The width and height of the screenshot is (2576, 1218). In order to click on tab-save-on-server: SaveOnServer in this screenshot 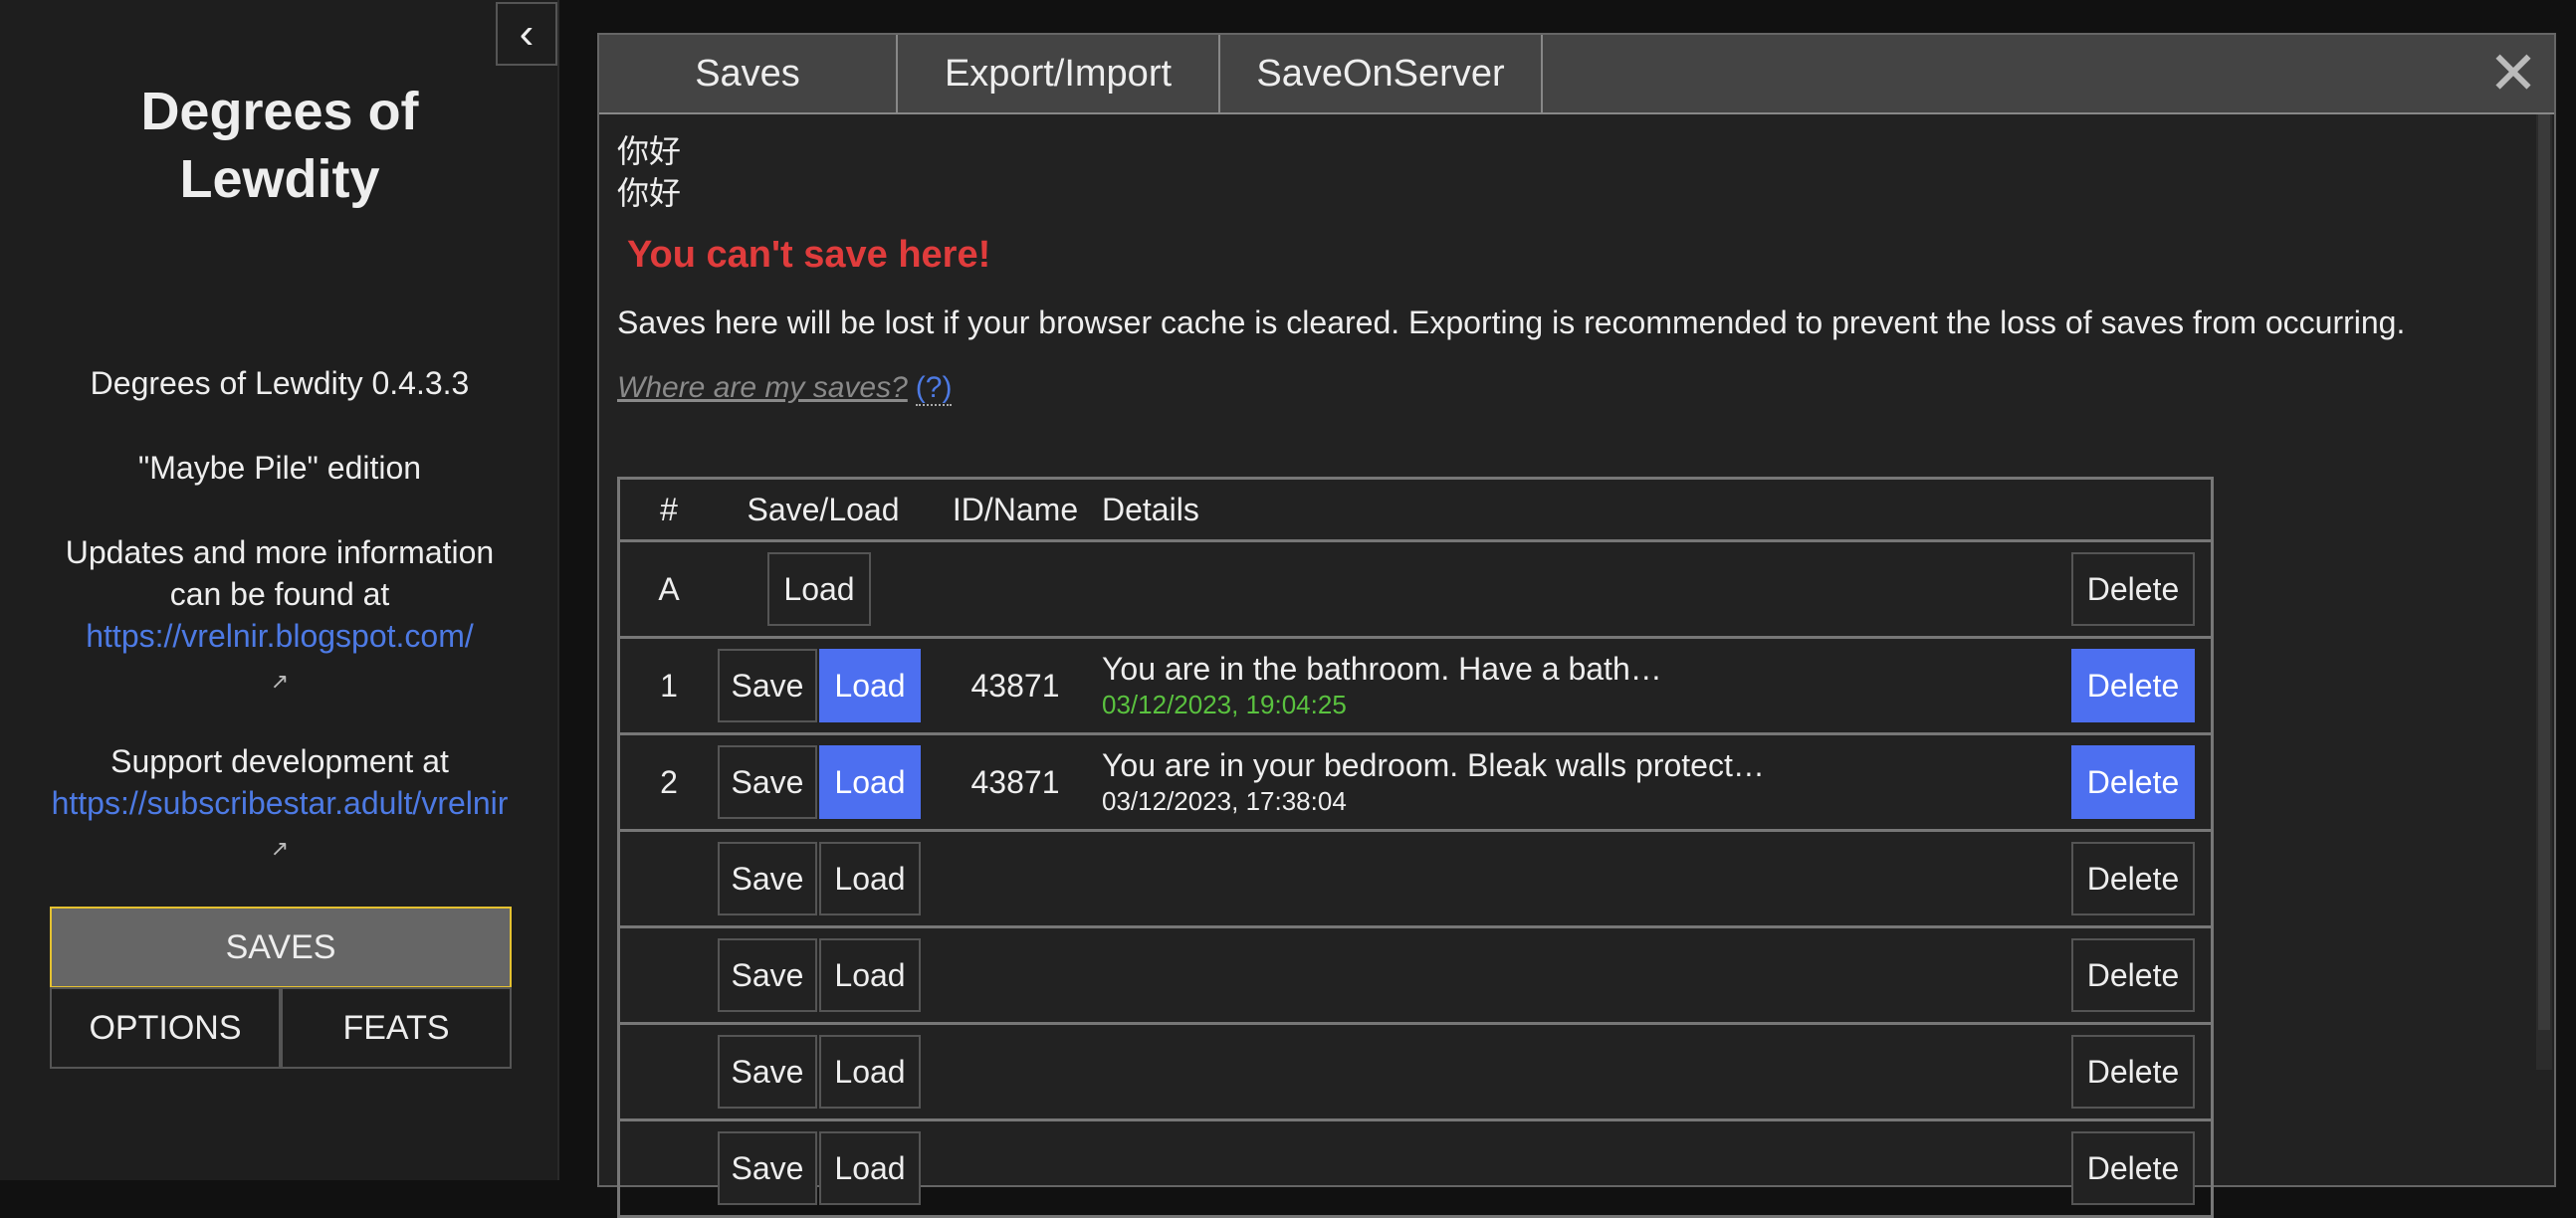, I will do `click(1381, 74)`.